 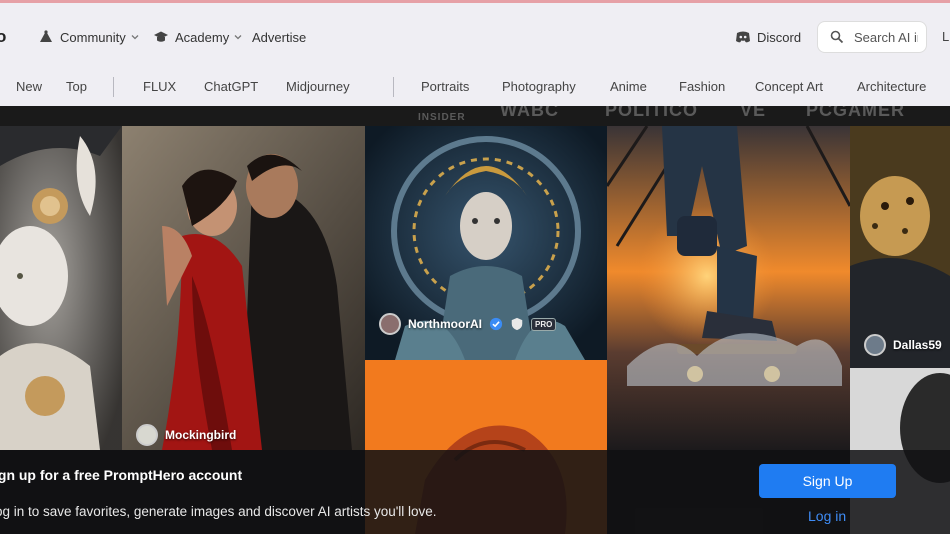 I want to click on tab-top: Top, so click(x=76, y=86).